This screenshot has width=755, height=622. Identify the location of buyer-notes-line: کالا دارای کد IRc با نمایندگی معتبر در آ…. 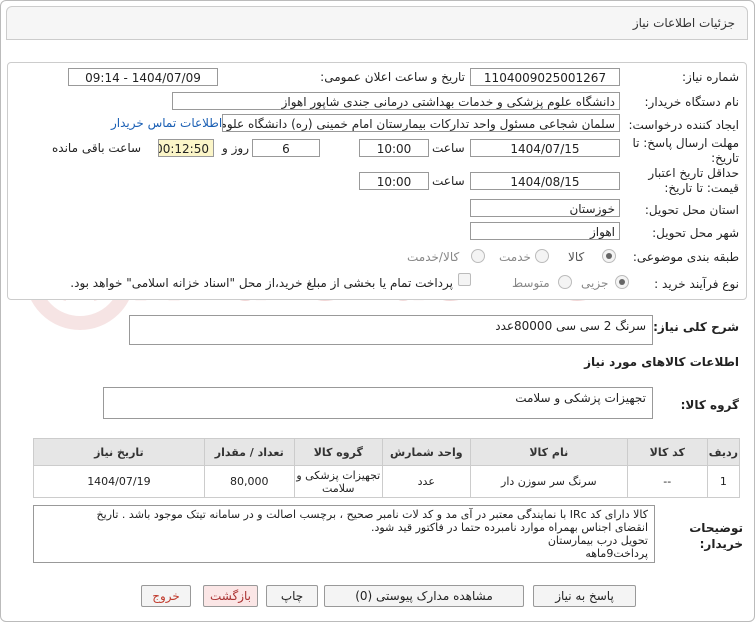
(372, 514).